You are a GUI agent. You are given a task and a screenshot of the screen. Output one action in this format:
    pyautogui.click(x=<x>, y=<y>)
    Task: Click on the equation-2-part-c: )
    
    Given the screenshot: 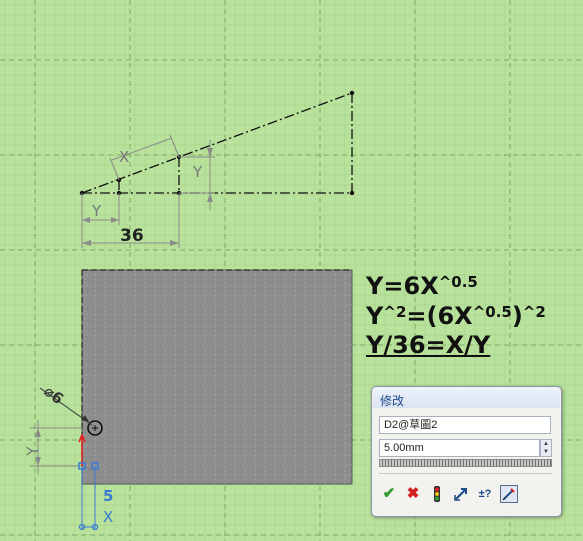 What is the action you would take?
    pyautogui.click(x=517, y=316)
    